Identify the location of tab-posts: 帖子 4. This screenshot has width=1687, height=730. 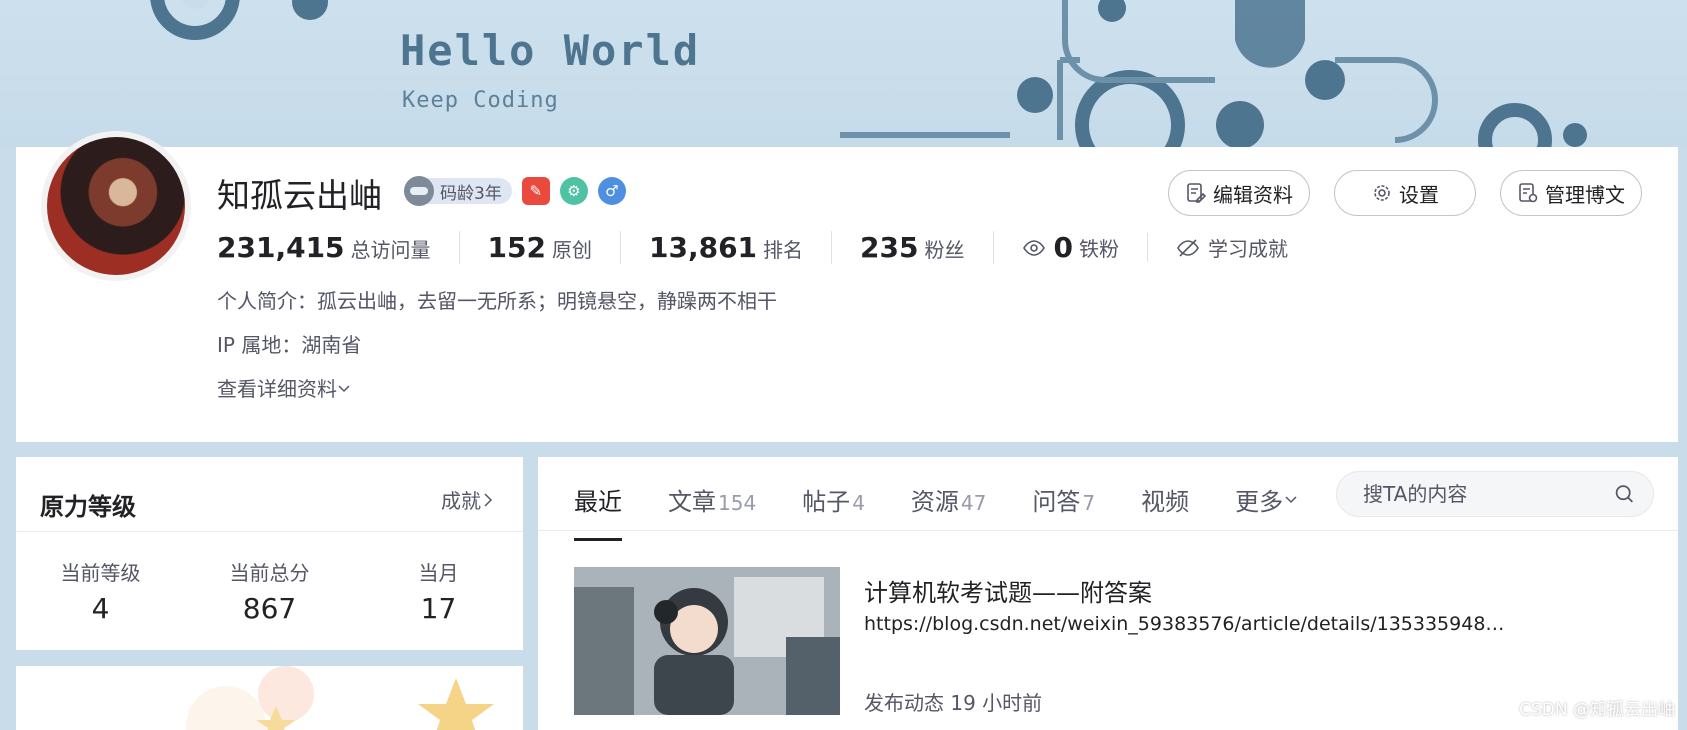
(833, 499).